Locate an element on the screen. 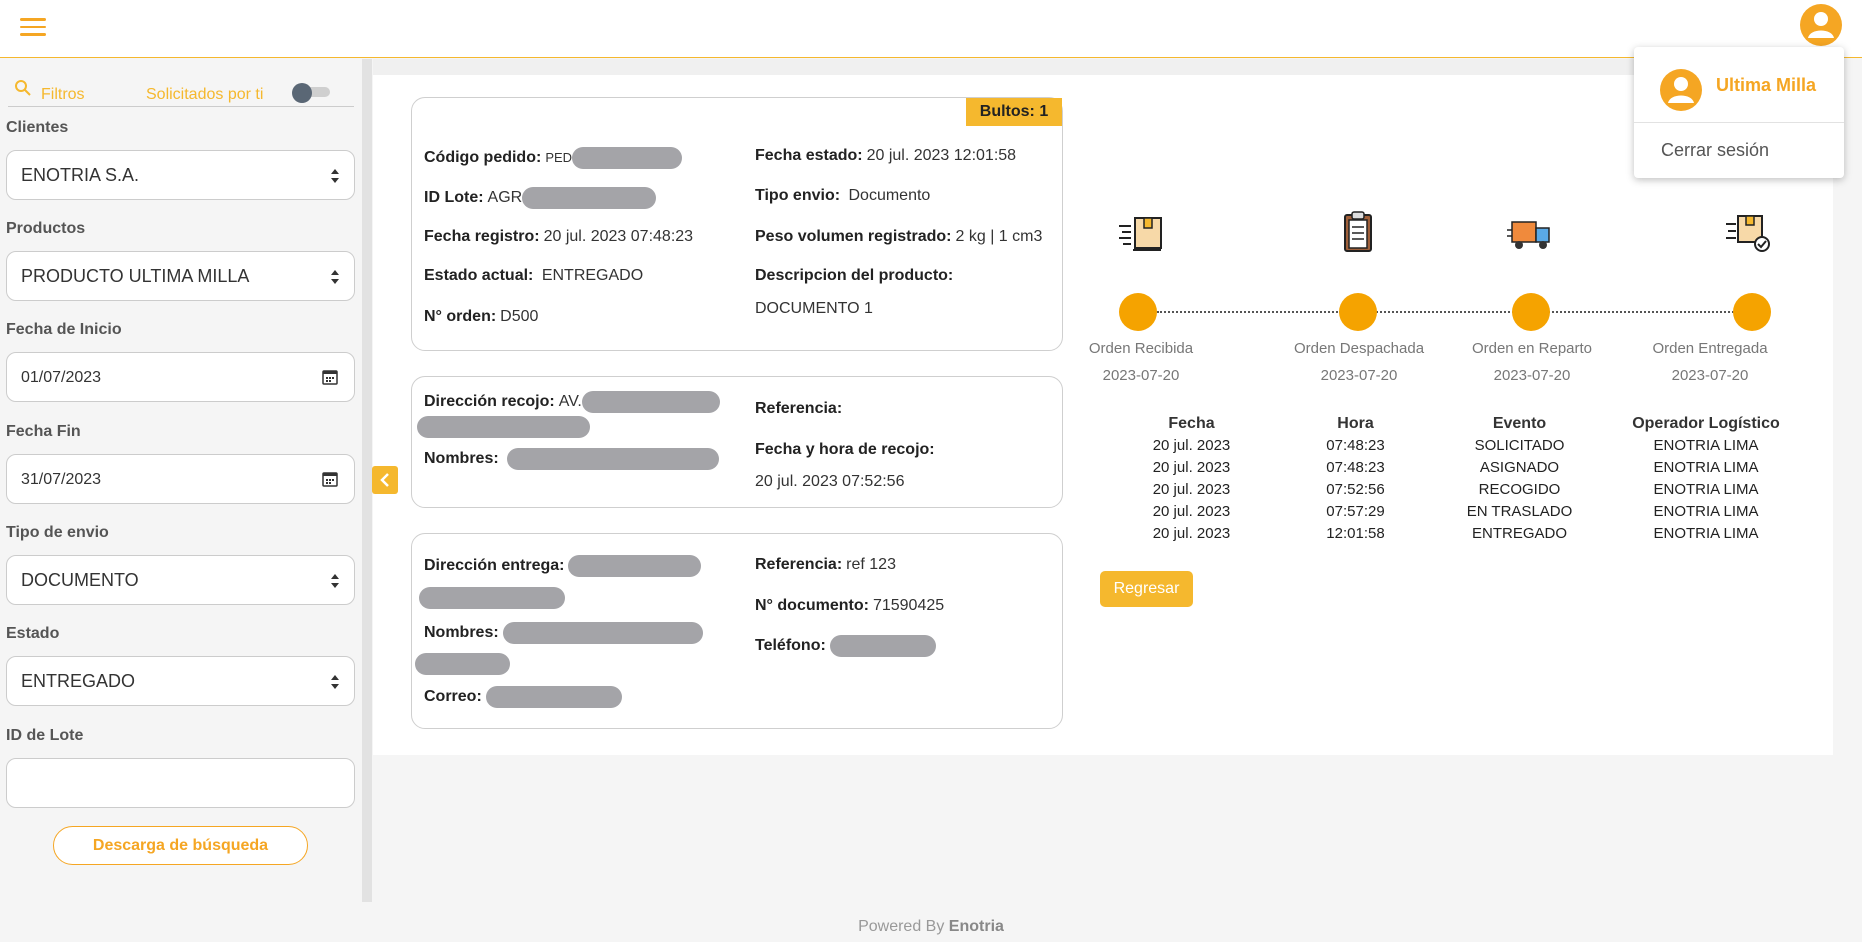 The height and width of the screenshot is (942, 1862). filters-label: Filtros is located at coordinates (63, 94).